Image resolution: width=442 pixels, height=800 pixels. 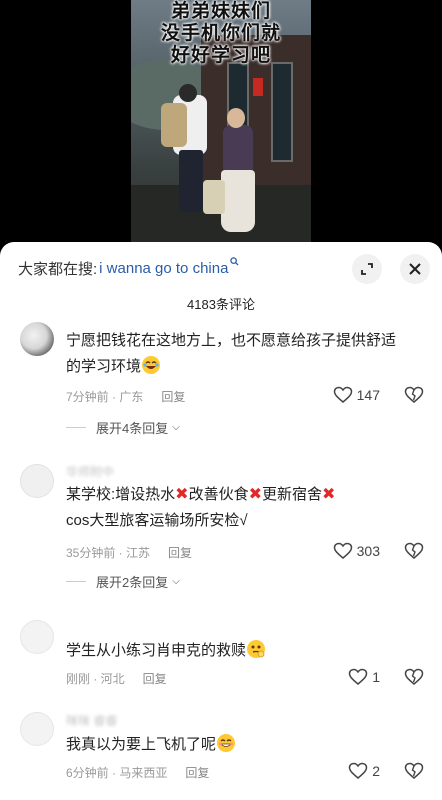 What do you see at coordinates (108, 553) in the screenshot?
I see `comment-time-location: 35分钟前 · 江苏` at bounding box center [108, 553].